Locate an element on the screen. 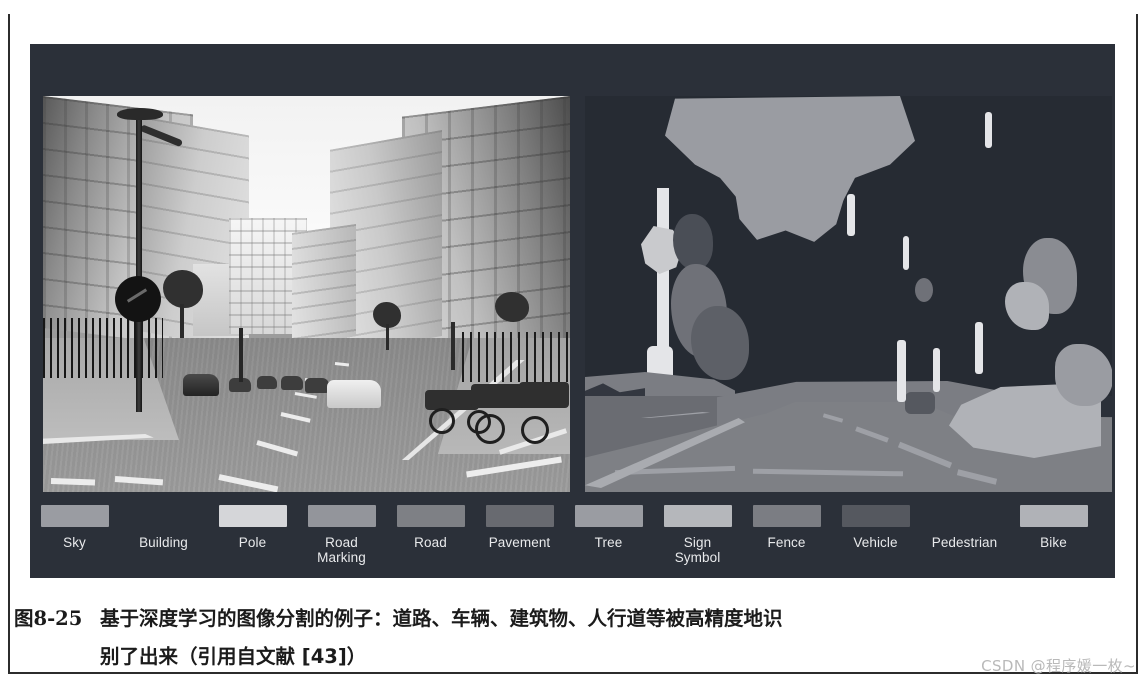 Image resolution: width=1148 pixels, height=689 pixels. legend-item-fence: Fence is located at coordinates (786, 527).